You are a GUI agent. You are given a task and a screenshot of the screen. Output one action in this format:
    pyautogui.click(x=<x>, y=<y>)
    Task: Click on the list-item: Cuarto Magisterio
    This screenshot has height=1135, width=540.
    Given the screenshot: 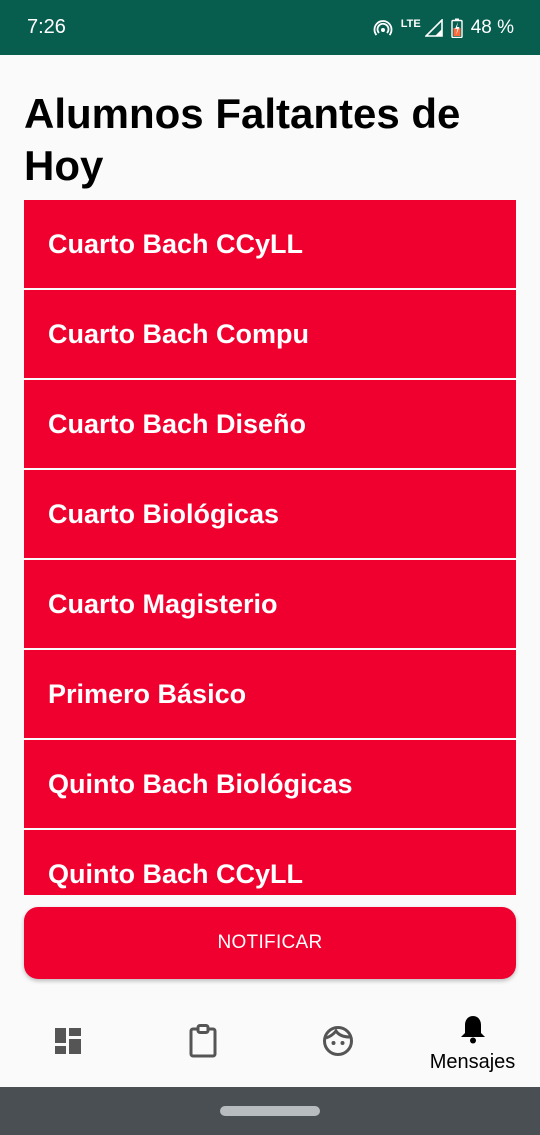 What is the action you would take?
    pyautogui.click(x=270, y=604)
    